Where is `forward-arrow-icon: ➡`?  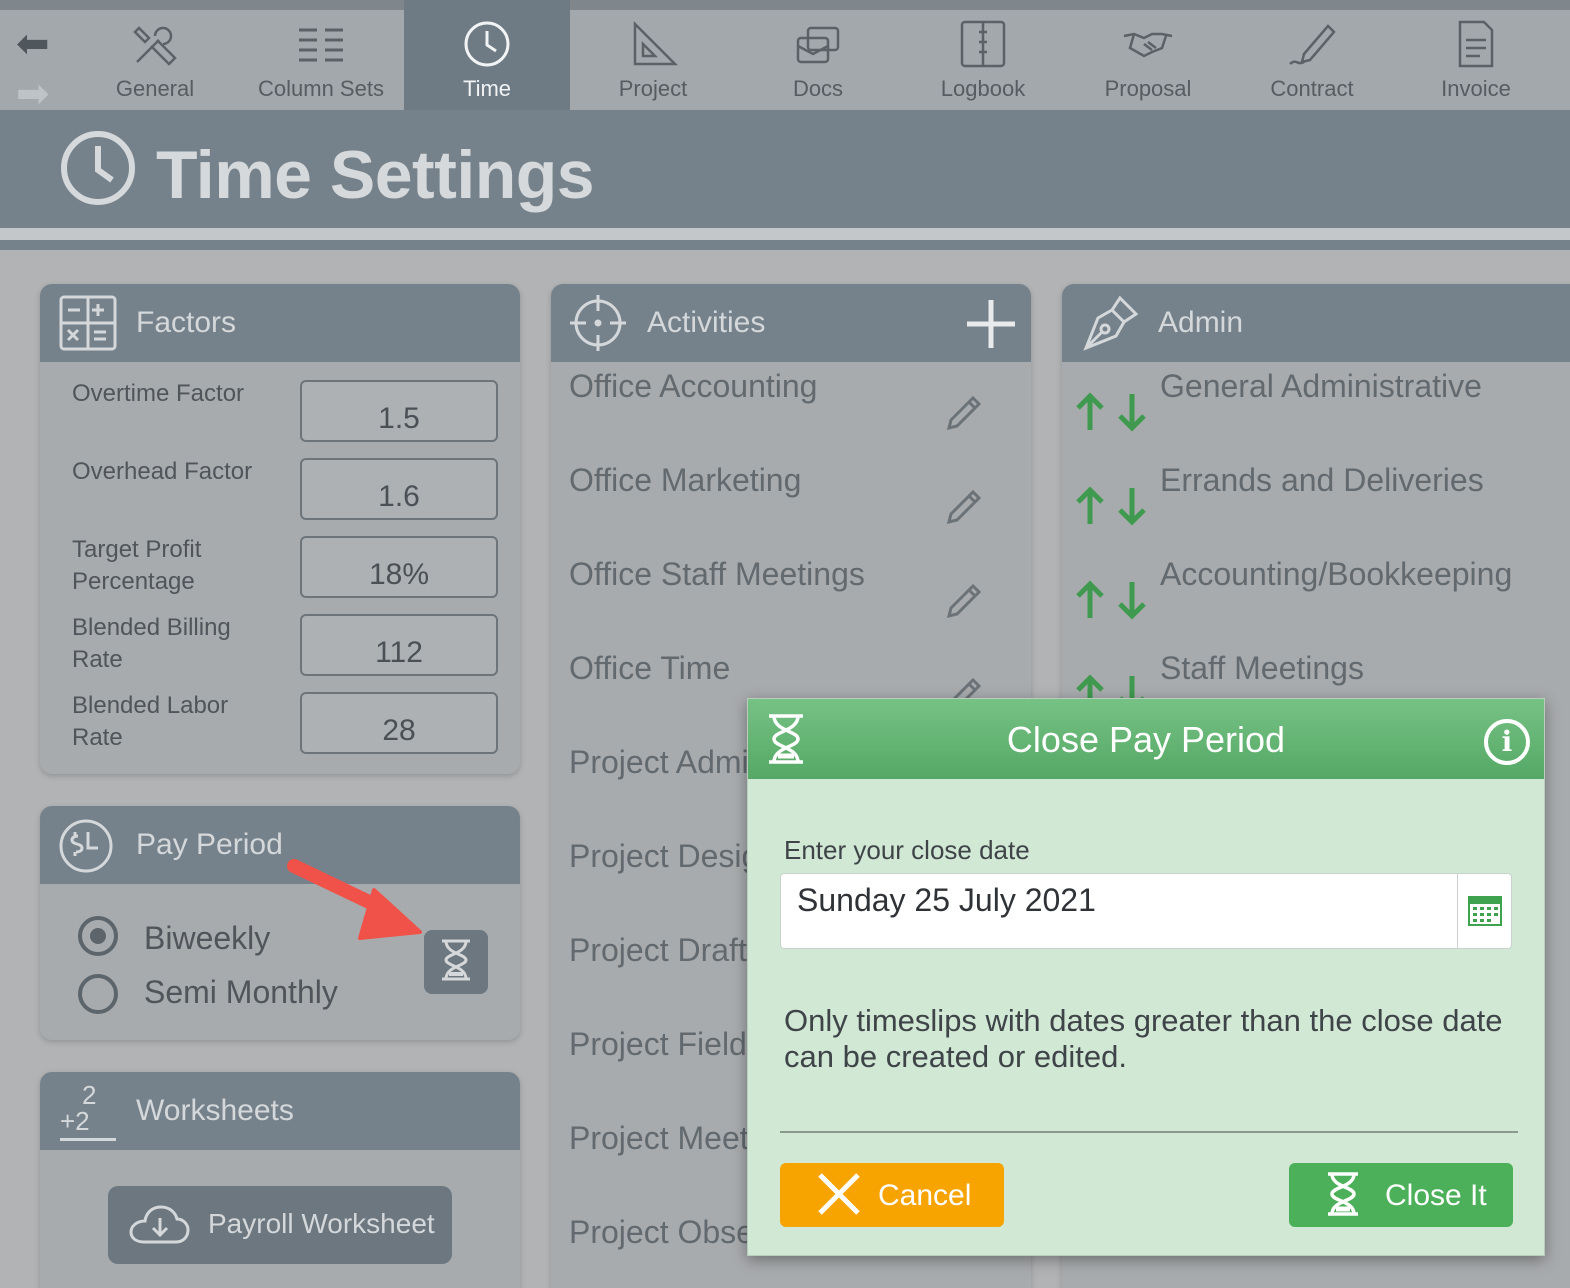
forward-arrow-icon: ➡ is located at coordinates (33, 94).